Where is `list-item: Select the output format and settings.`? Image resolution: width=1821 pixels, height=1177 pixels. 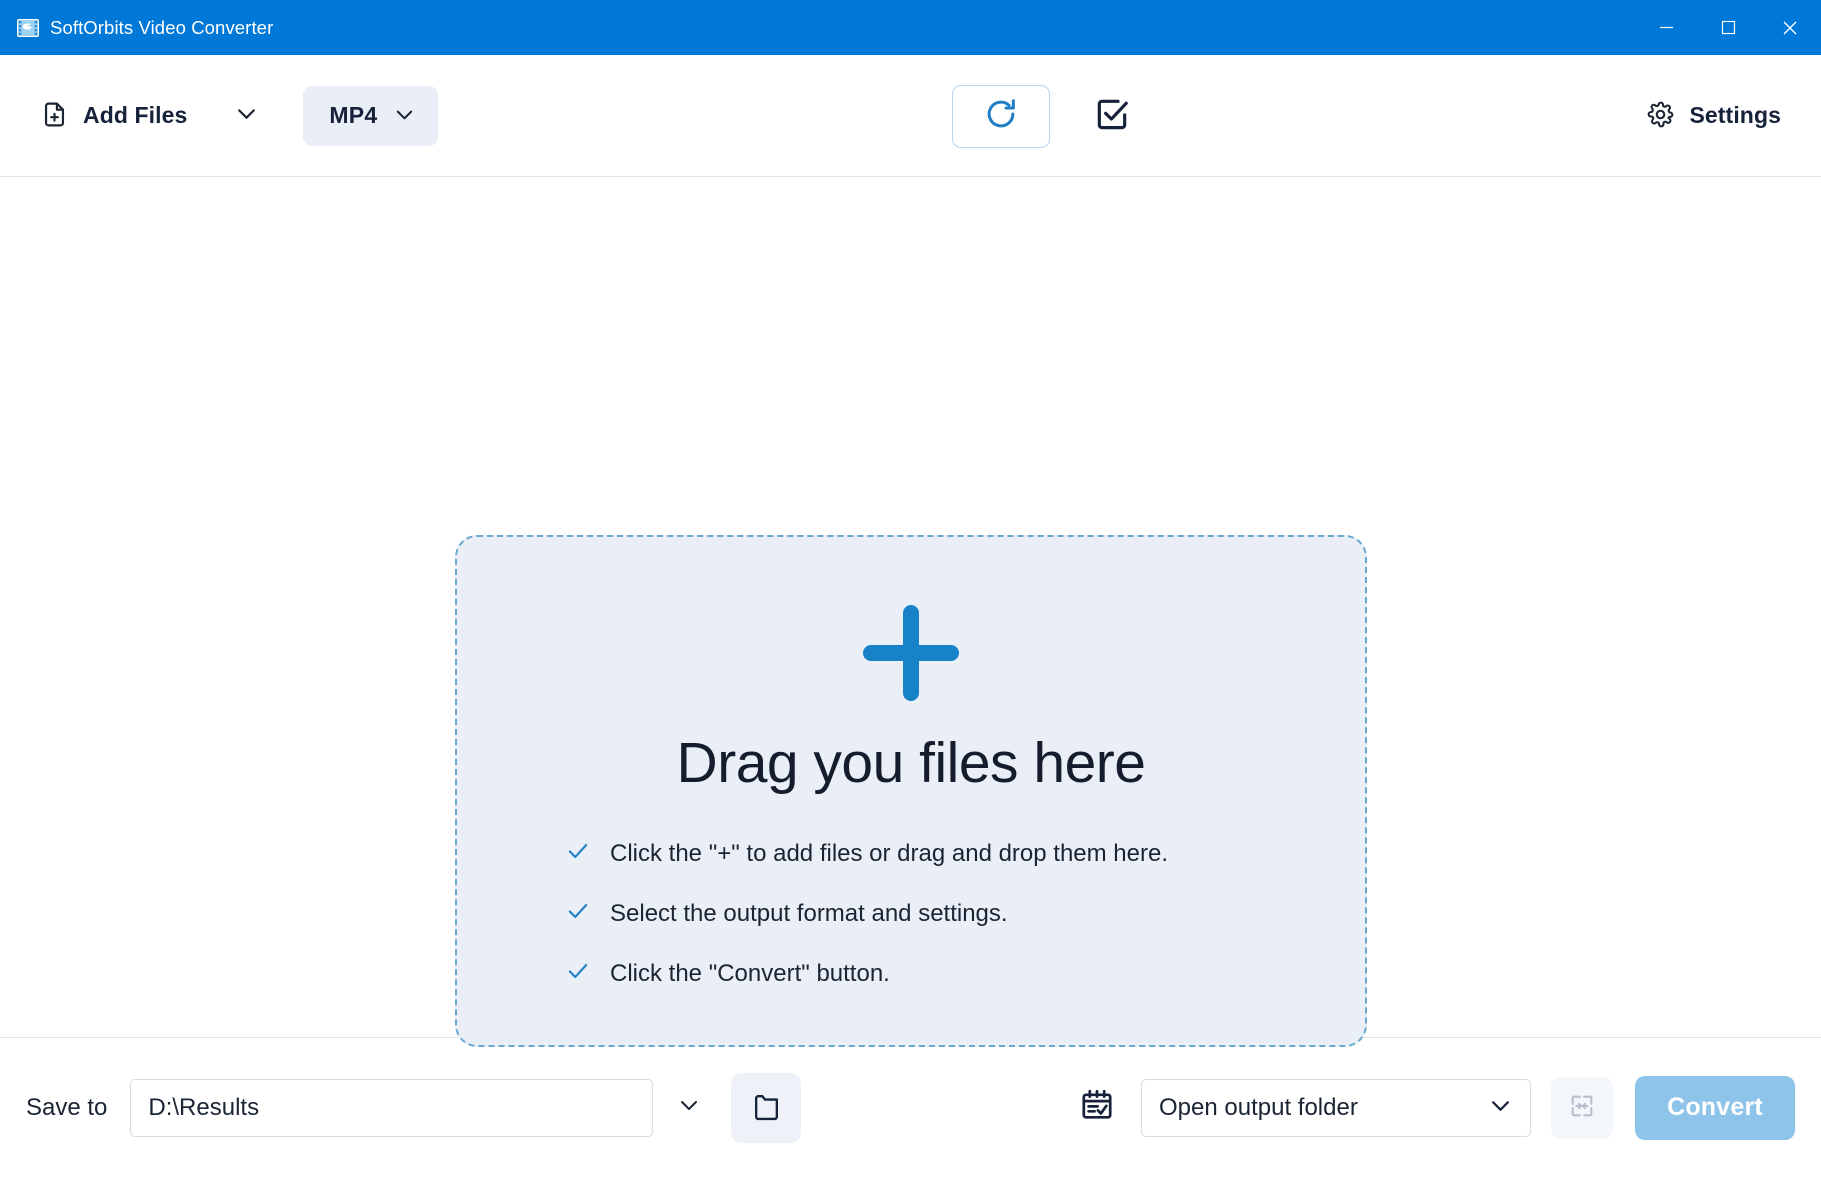
list-item: Select the output format and settings. is located at coordinates (965, 913).